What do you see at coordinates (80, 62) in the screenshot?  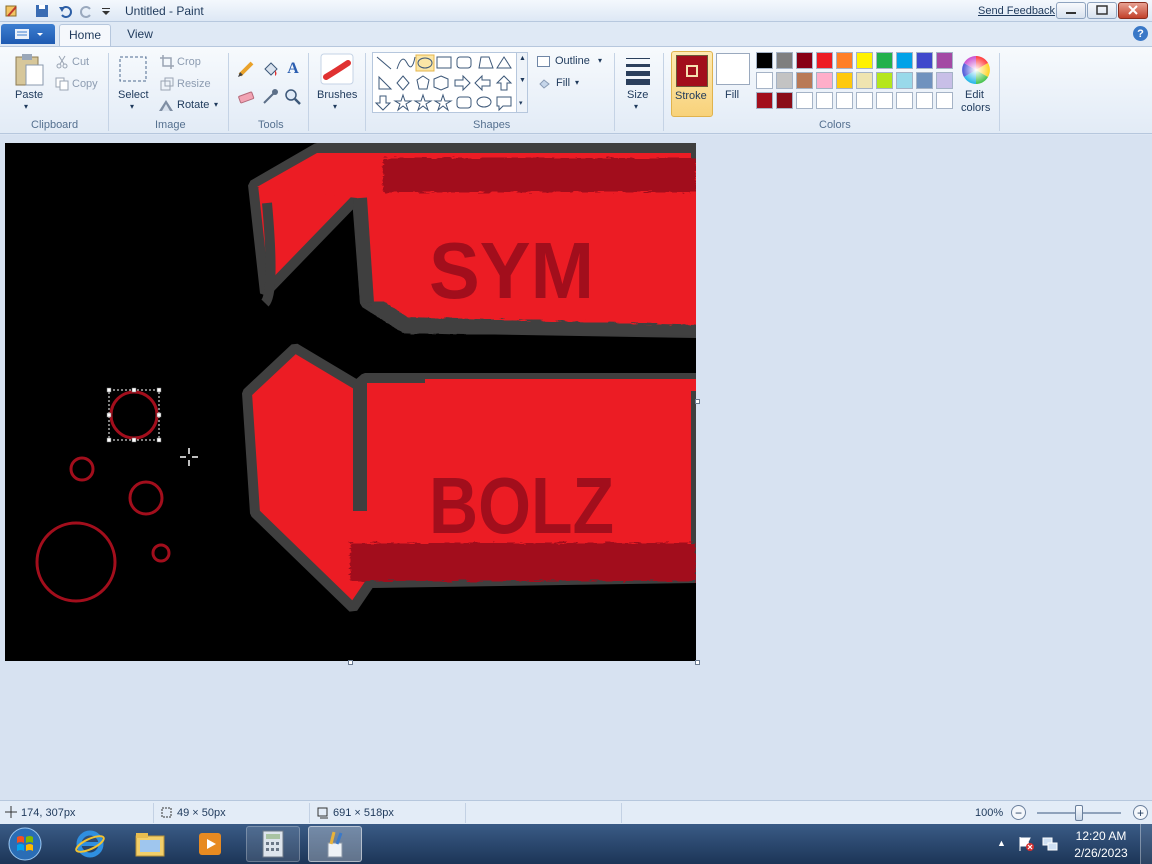 I see `cut-label: Cut` at bounding box center [80, 62].